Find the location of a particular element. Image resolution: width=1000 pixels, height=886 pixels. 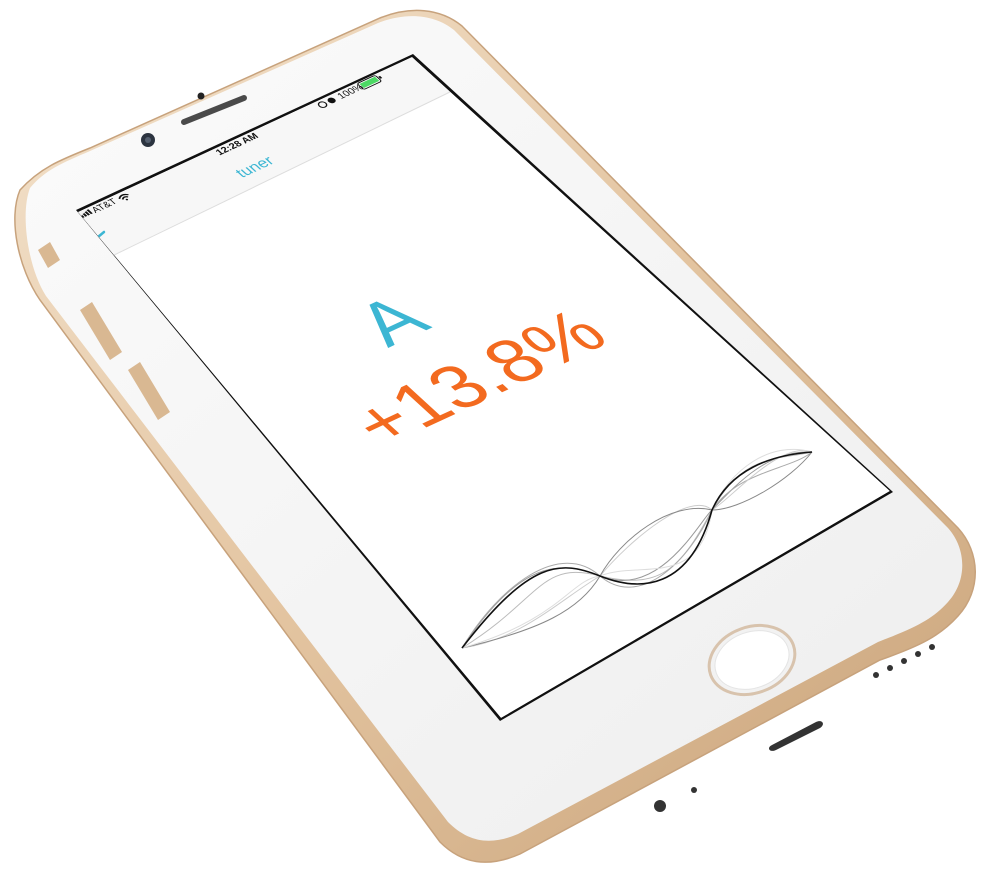

proximity-sensor is located at coordinates (201, 96).